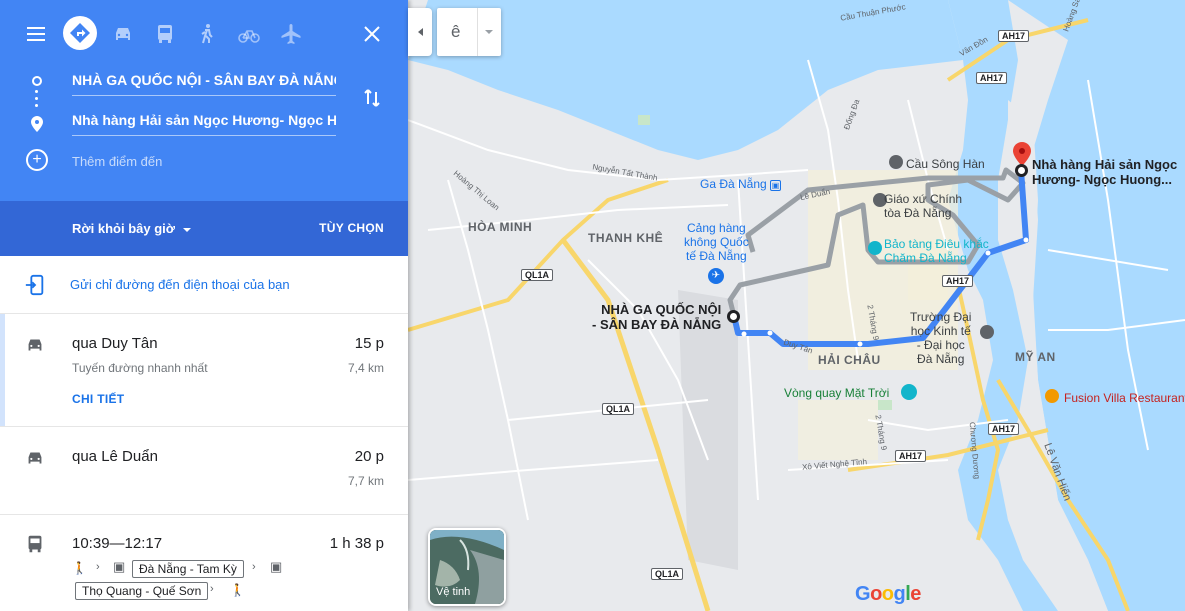  Describe the element at coordinates (656, 317) in the screenshot. I see `origin-label: NHÀ GA QUỐC NỘI - SÂN BAY ĐÀ NẴNG` at that location.